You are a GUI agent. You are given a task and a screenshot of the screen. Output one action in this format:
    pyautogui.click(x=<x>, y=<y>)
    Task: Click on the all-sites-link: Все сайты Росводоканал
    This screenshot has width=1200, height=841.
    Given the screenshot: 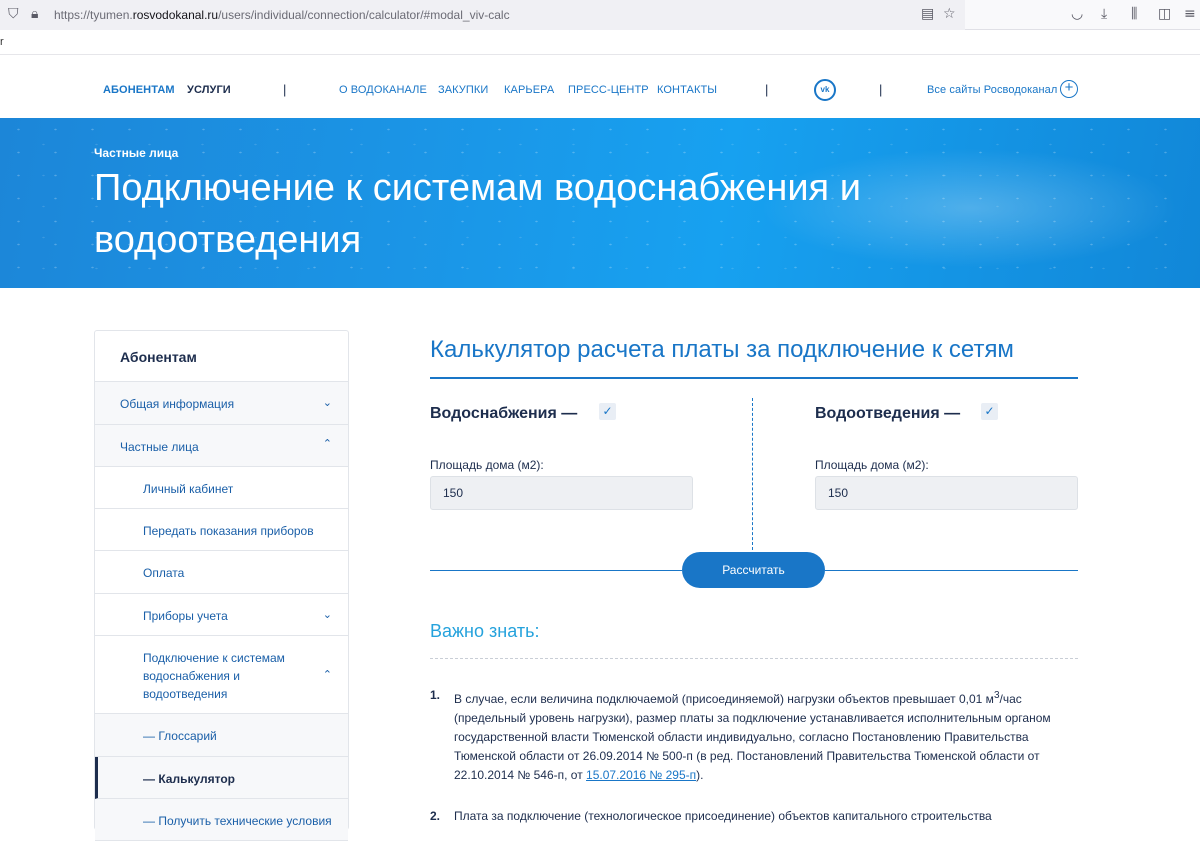 What is the action you would take?
    pyautogui.click(x=992, y=90)
    